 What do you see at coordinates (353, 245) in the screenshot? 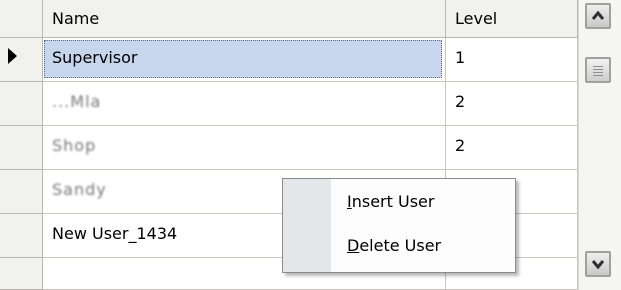
I see `mnemonic-letter: D` at bounding box center [353, 245].